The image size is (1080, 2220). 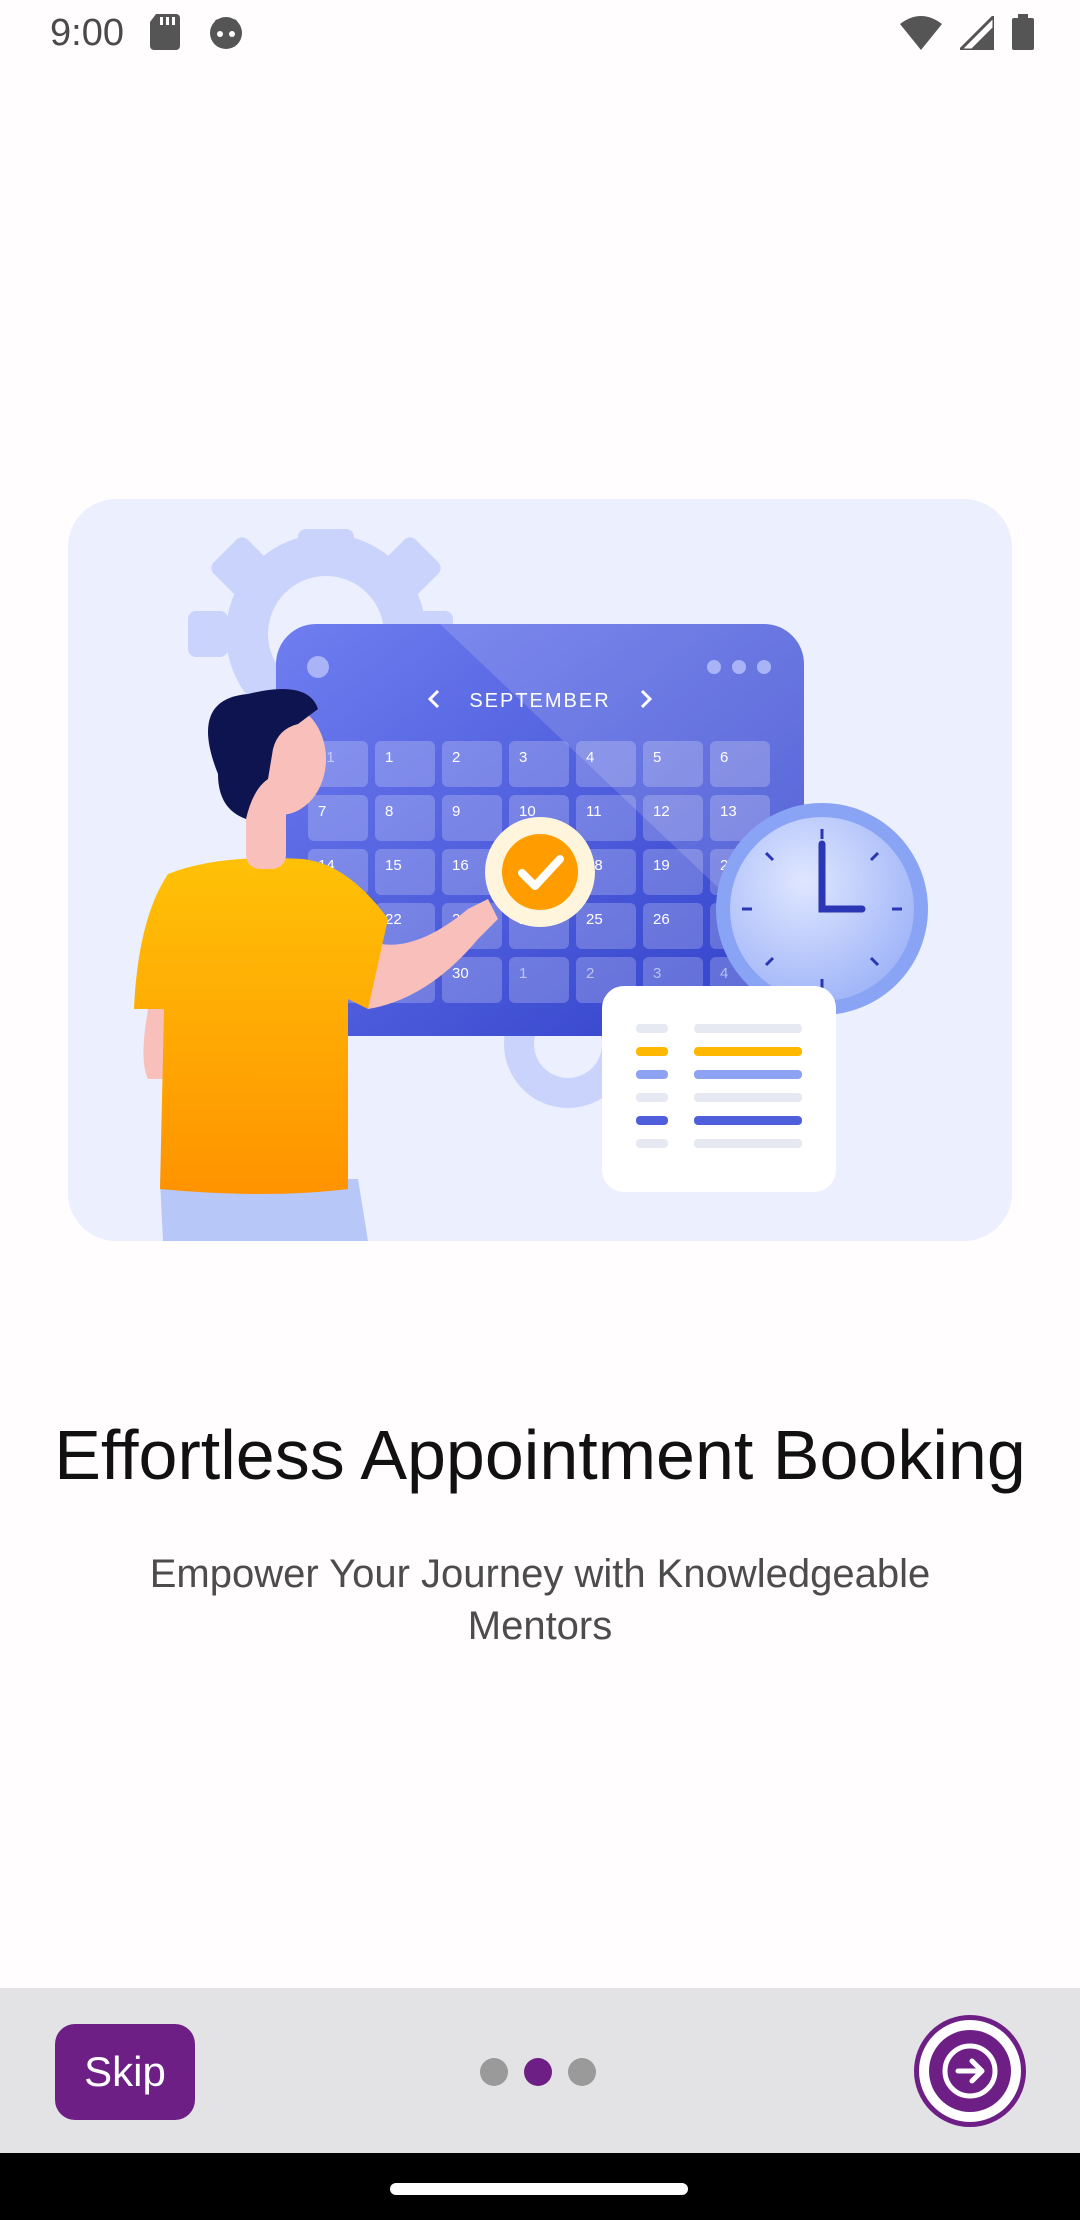 What do you see at coordinates (728, 811) in the screenshot?
I see `calendar-day-number: 13` at bounding box center [728, 811].